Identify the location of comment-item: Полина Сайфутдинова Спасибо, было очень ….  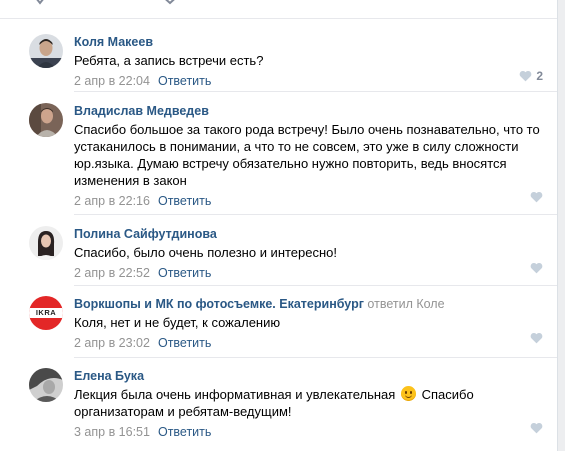
(278, 253).